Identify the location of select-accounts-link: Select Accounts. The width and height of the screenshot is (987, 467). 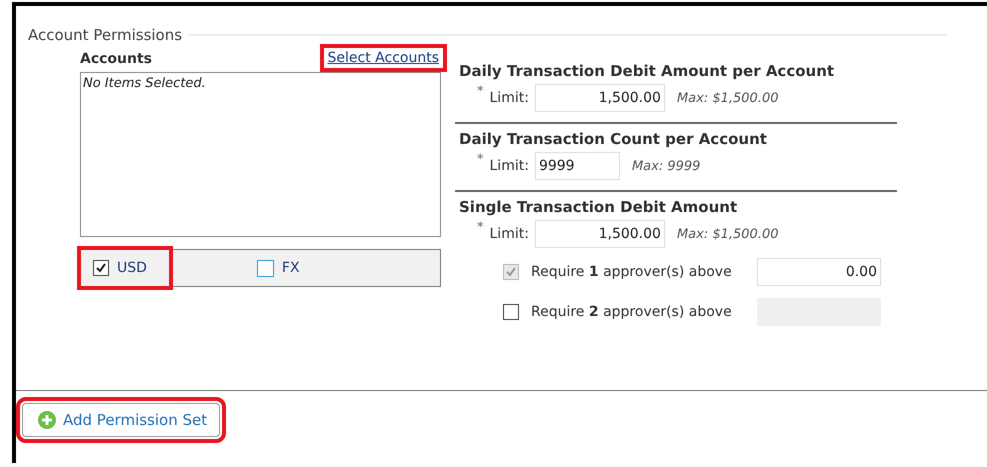
(383, 58).